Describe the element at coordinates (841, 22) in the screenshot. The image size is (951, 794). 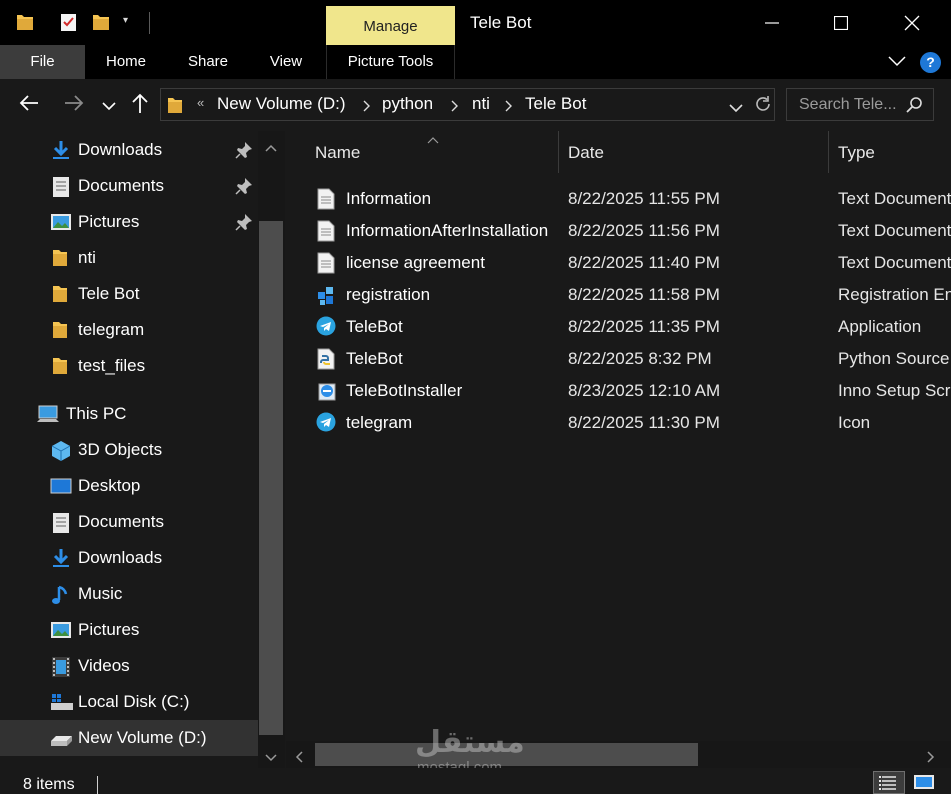
I see `maximize-button` at that location.